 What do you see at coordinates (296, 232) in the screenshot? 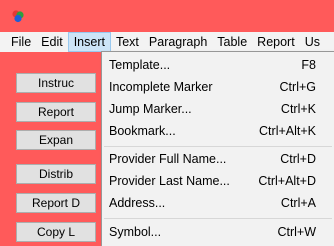
I see `menu-item-shortcut: Ctrl+W` at bounding box center [296, 232].